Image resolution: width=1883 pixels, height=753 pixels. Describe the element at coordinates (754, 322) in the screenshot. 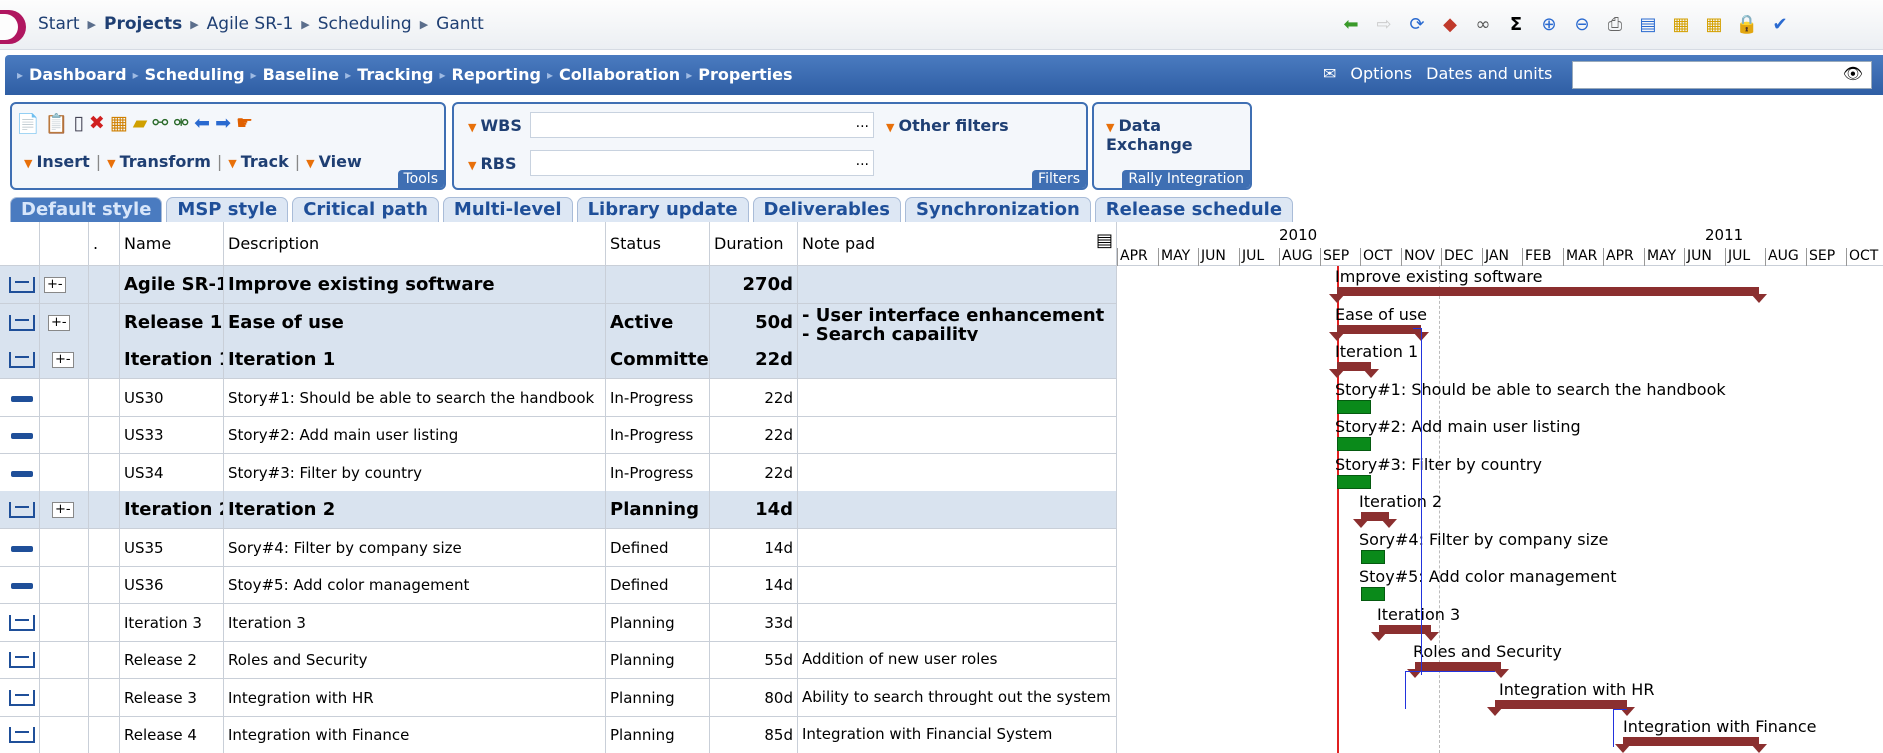

I see `duration-cell: 50d` at that location.